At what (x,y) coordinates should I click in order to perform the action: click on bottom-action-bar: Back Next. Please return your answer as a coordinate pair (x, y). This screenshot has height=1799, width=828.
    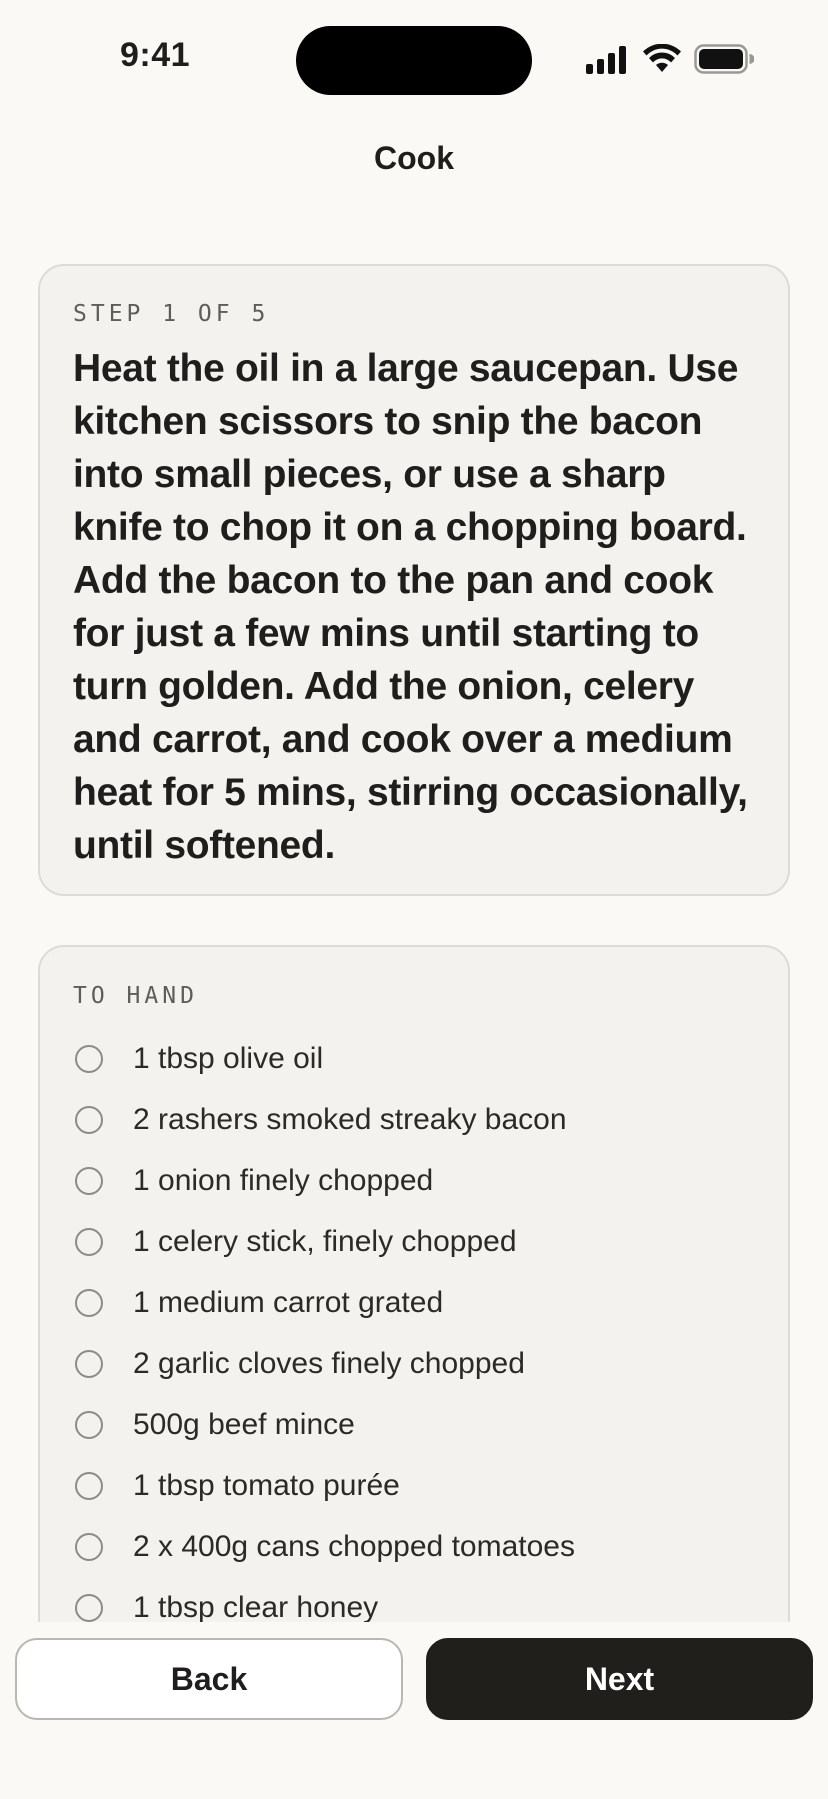
    Looking at the image, I should click on (414, 1710).